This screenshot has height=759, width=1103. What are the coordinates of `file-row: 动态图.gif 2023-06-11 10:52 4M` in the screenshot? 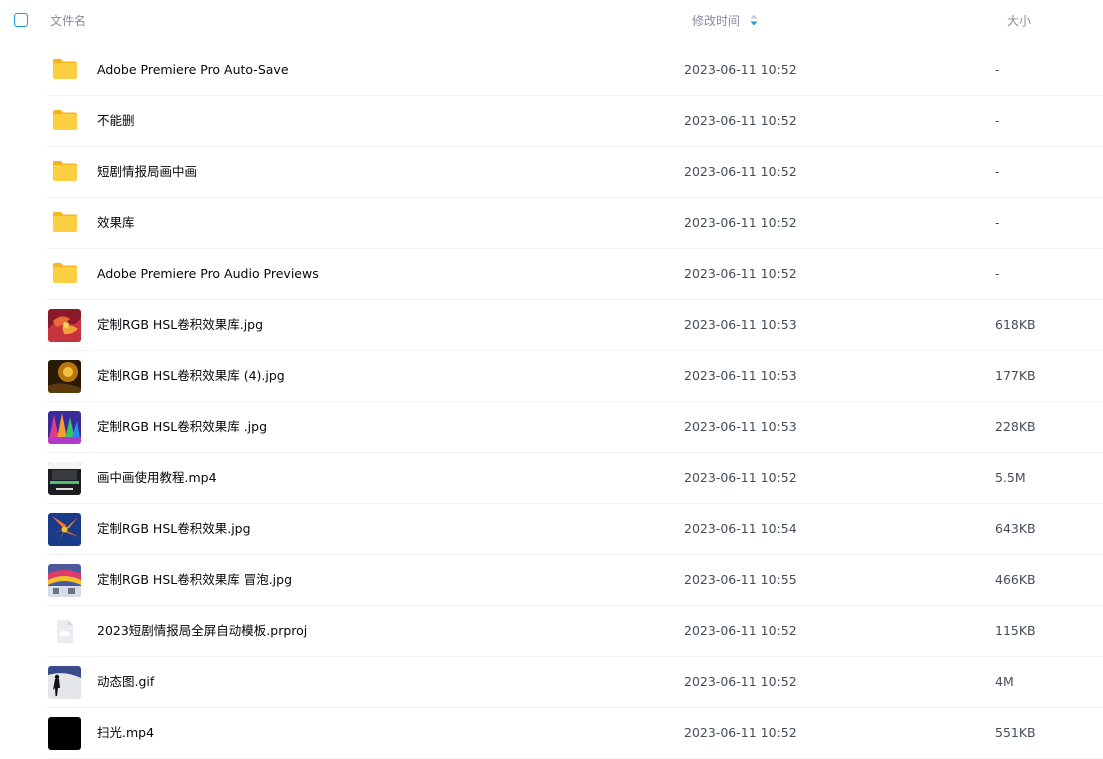 It's located at (551, 682).